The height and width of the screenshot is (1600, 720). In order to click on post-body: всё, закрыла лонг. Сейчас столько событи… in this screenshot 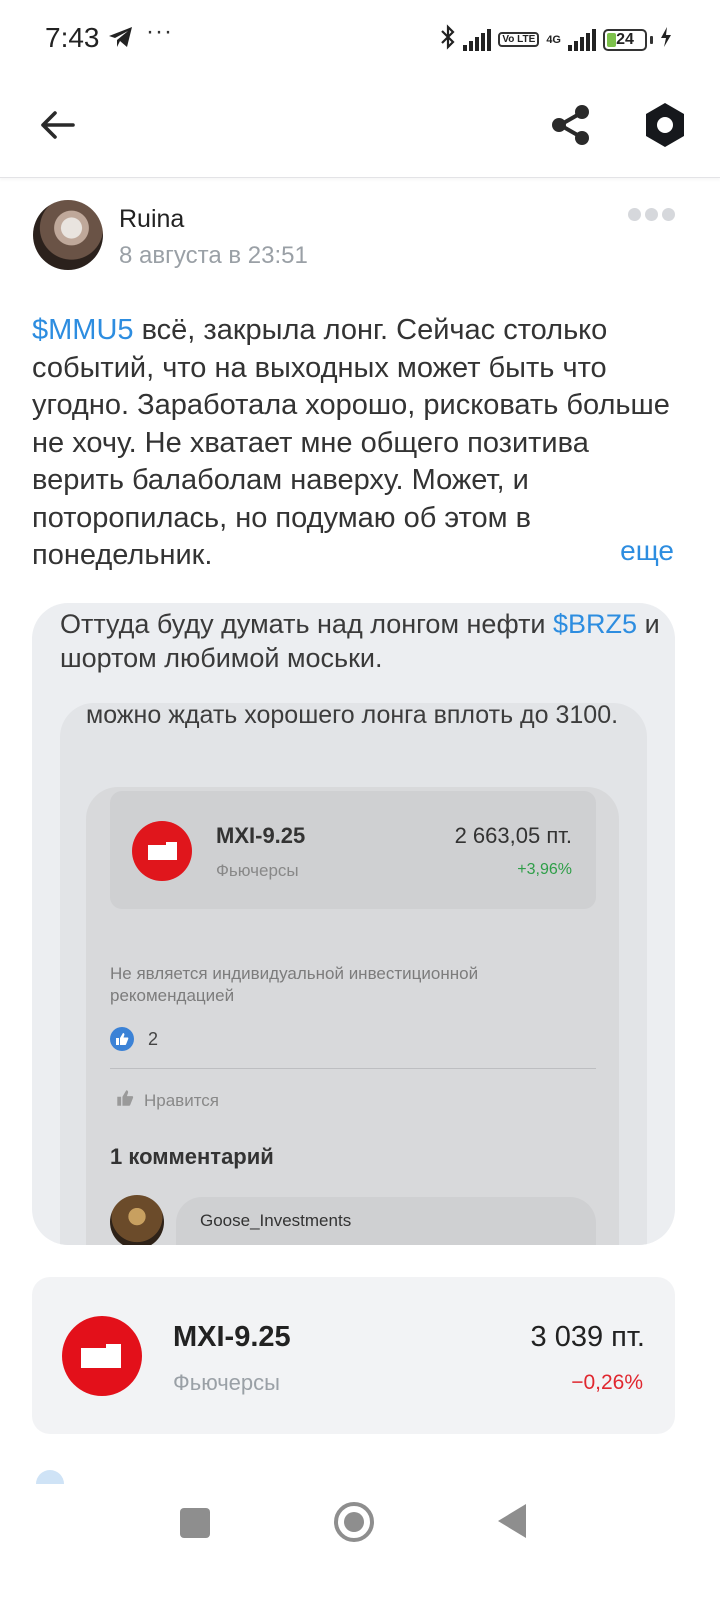, I will do `click(351, 442)`.